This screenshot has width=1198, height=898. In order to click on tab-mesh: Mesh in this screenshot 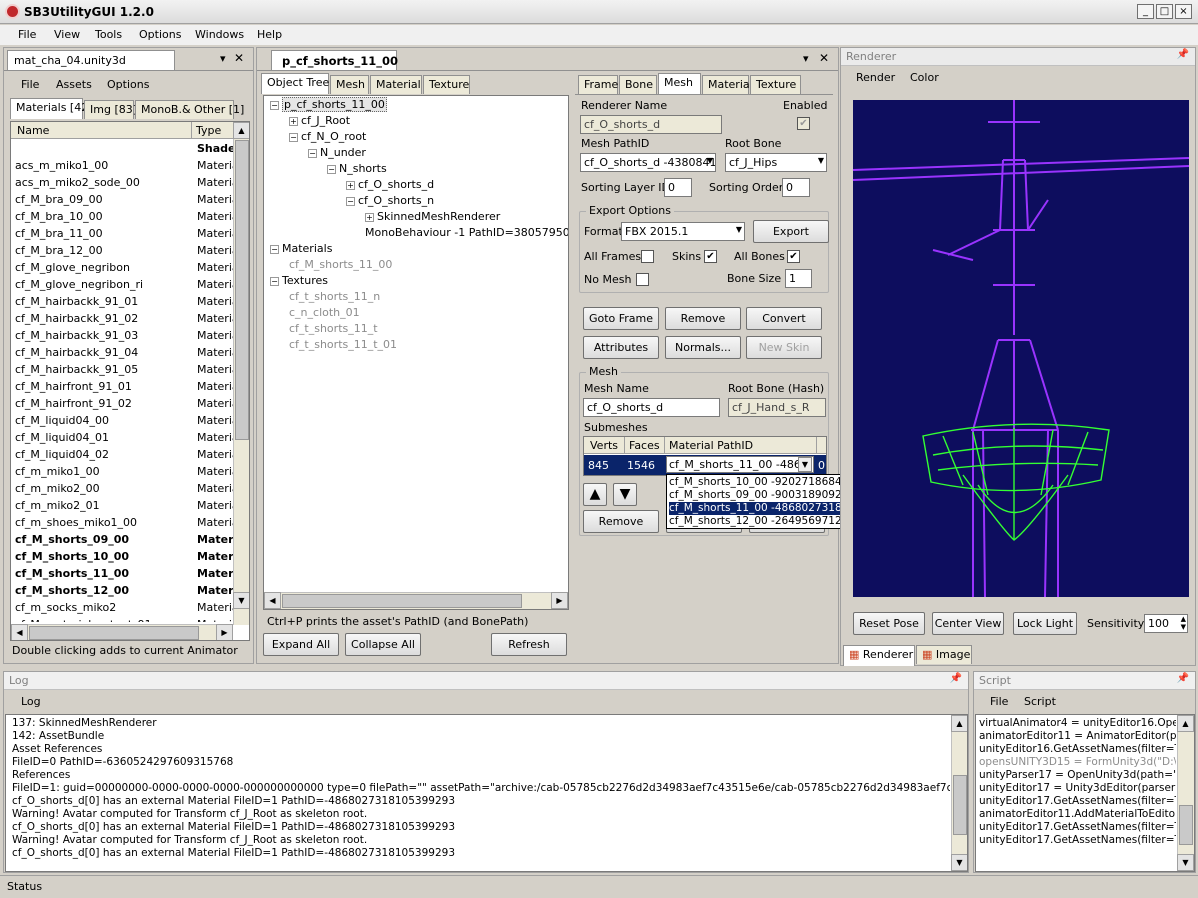, I will do `click(349, 84)`.